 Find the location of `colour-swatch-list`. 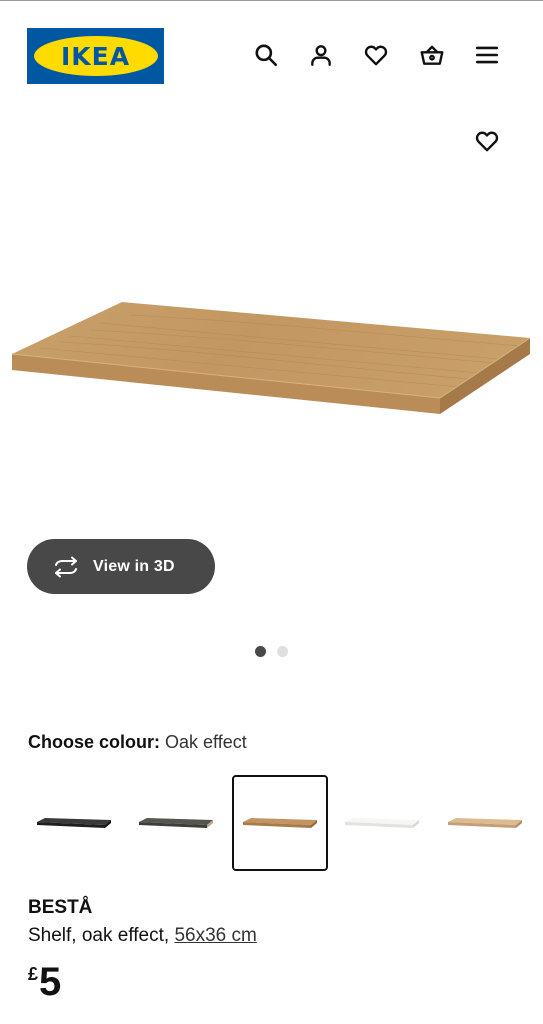

colour-swatch-list is located at coordinates (284, 824).